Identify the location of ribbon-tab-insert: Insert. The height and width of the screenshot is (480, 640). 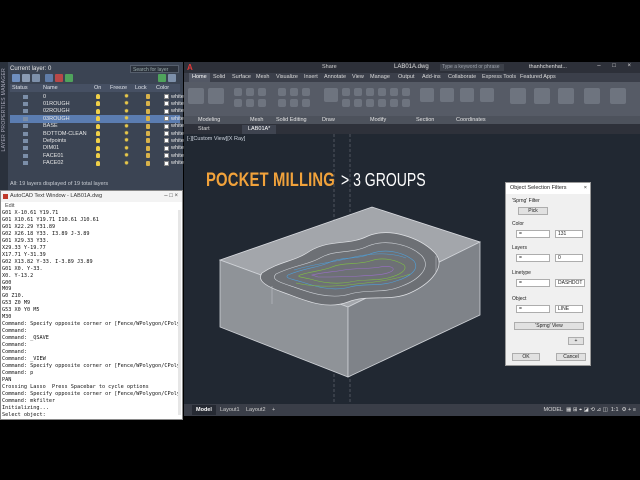
(311, 77).